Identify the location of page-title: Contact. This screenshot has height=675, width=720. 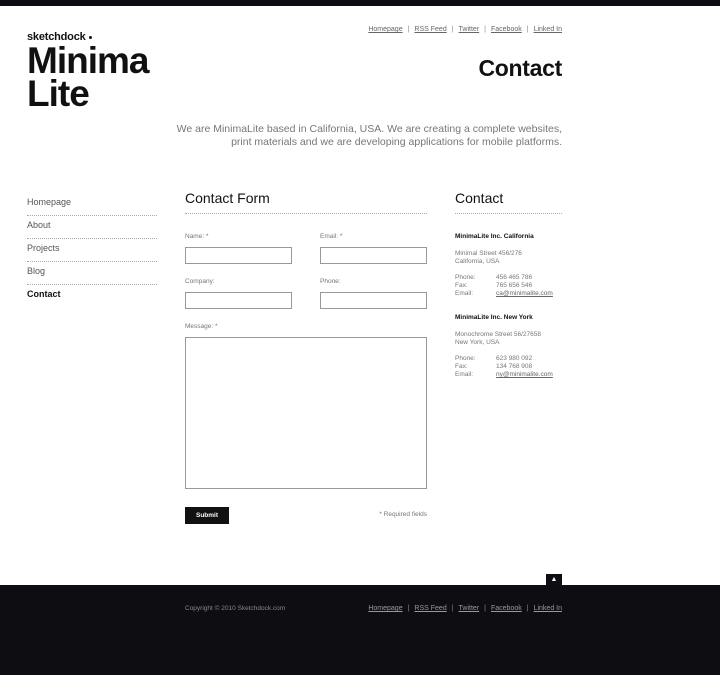
(520, 68).